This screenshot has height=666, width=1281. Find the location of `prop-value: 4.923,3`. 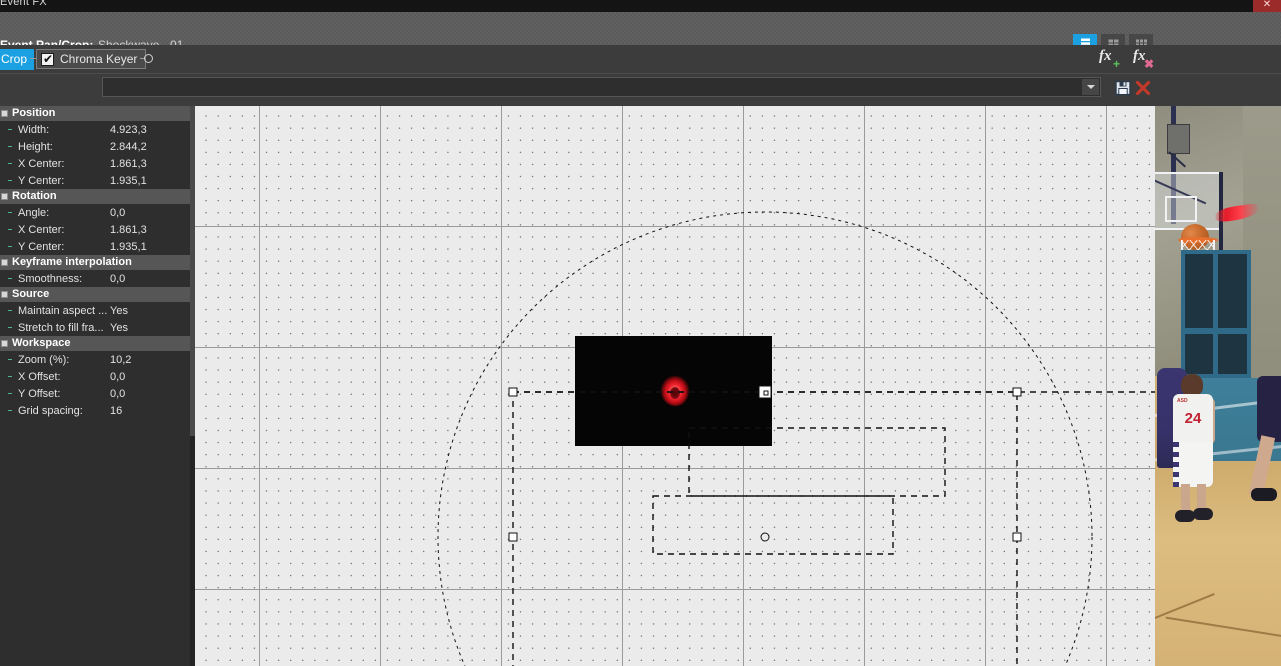

prop-value: 4.923,3 is located at coordinates (128, 130).